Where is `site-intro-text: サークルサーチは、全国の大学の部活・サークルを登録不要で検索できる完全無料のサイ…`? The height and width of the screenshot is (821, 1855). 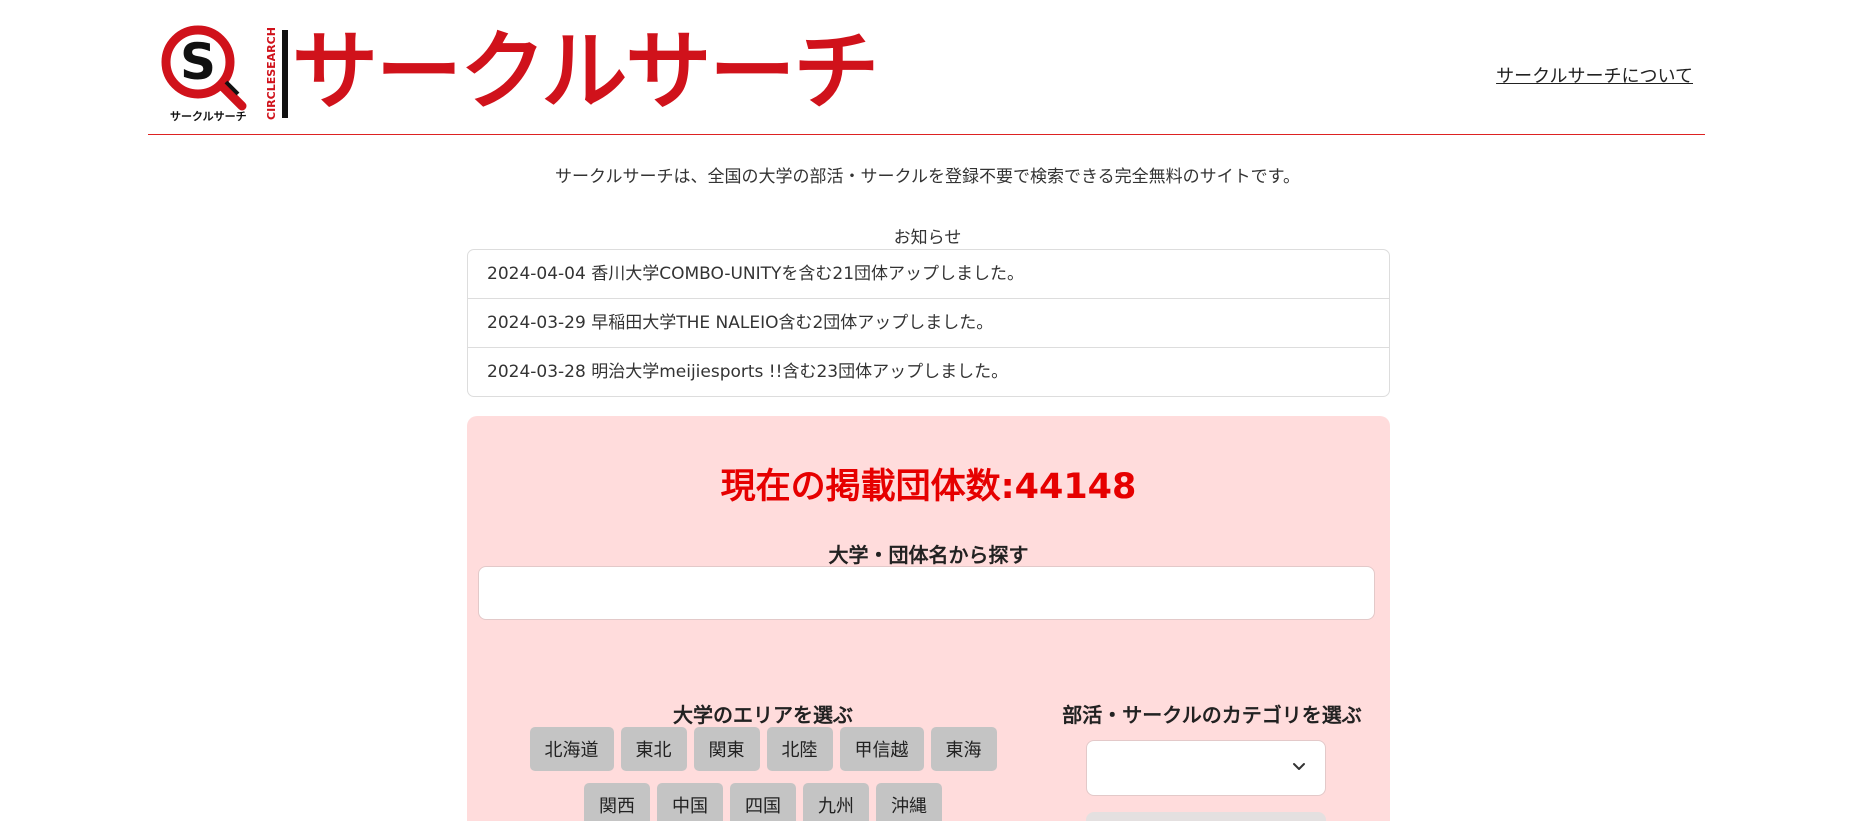 site-intro-text: サークルサーチは、全国の大学の部活・サークルを登録不要で検索できる完全無料のサイ… is located at coordinates (927, 177).